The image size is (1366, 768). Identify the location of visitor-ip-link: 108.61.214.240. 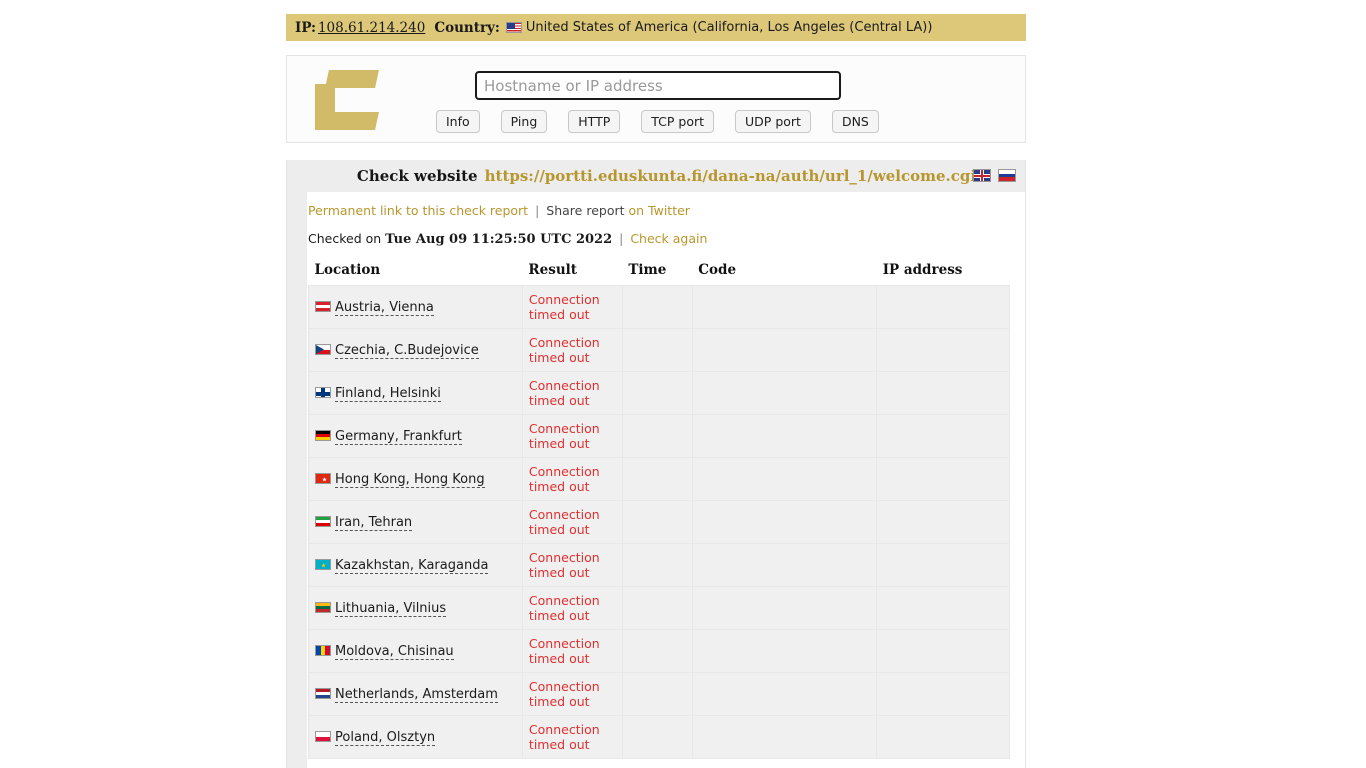
(371, 28).